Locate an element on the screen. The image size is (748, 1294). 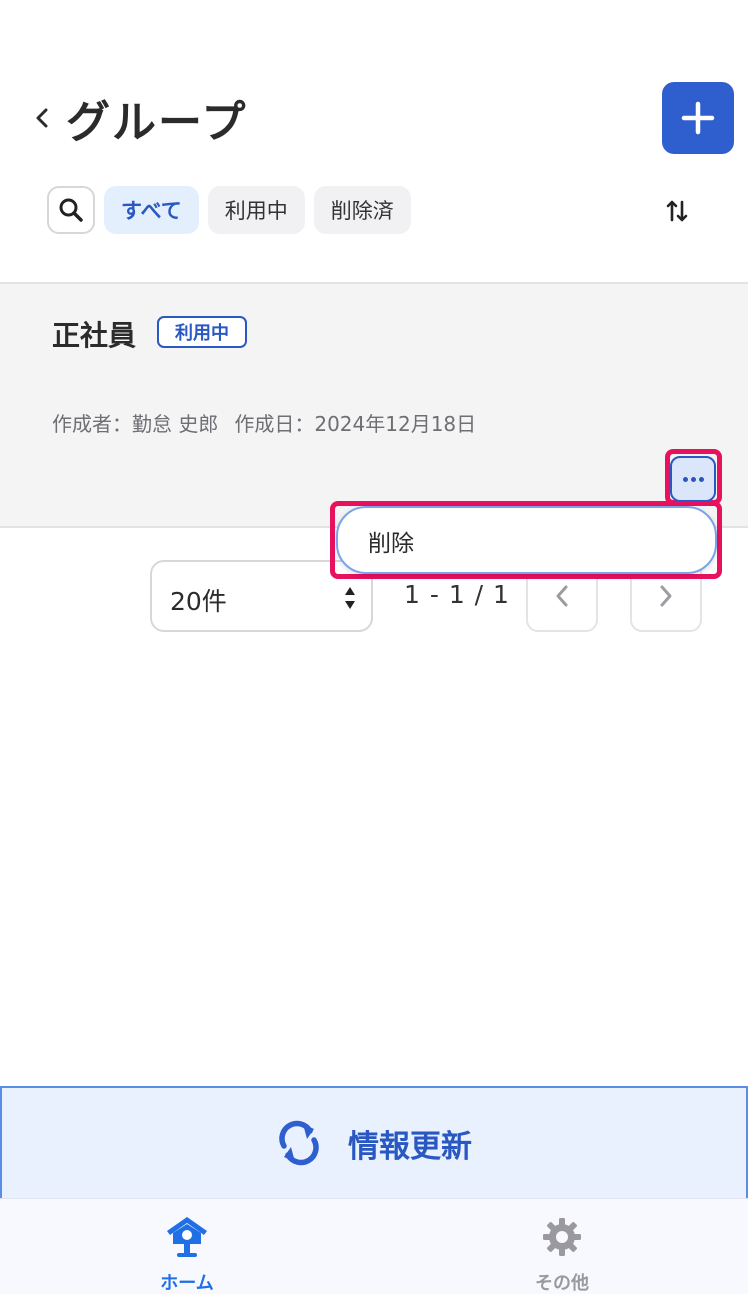
tab-bar: ホーム その他 is located at coordinates (374, 1246).